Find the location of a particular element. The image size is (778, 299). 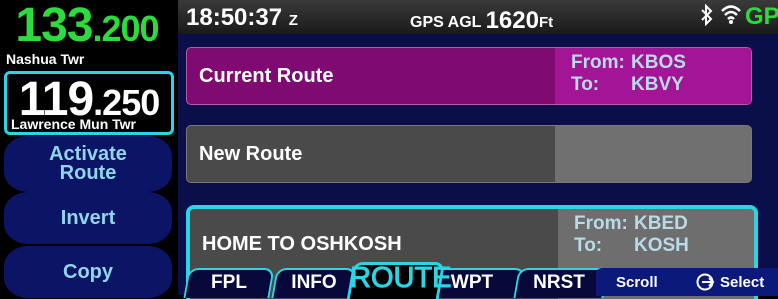

route-row-current: Current Route From: KBOS To: KBVY is located at coordinates (469, 76).